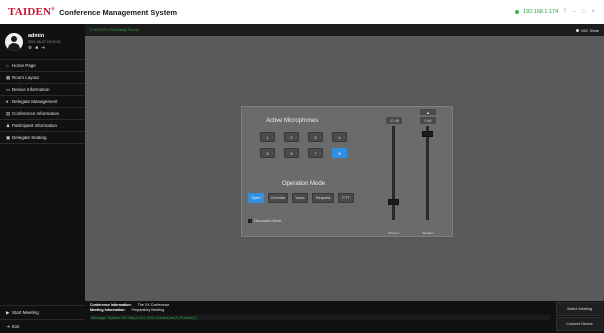  Describe the element at coordinates (516, 12) in the screenshot. I see `connection-status-icon` at that location.